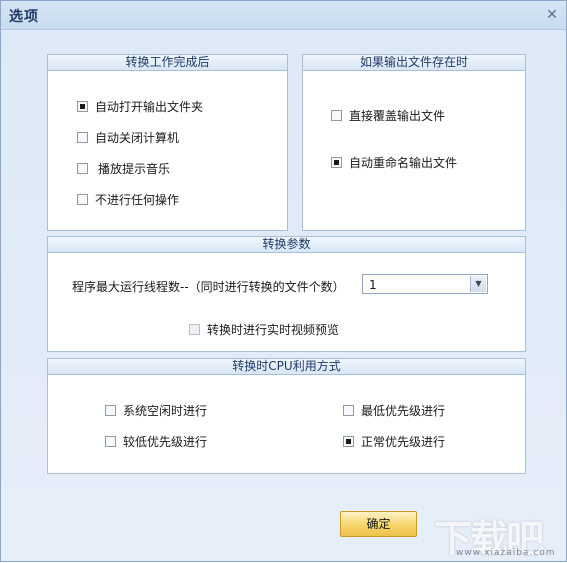  I want to click on option-label: 系统空闲时进行, so click(165, 411).